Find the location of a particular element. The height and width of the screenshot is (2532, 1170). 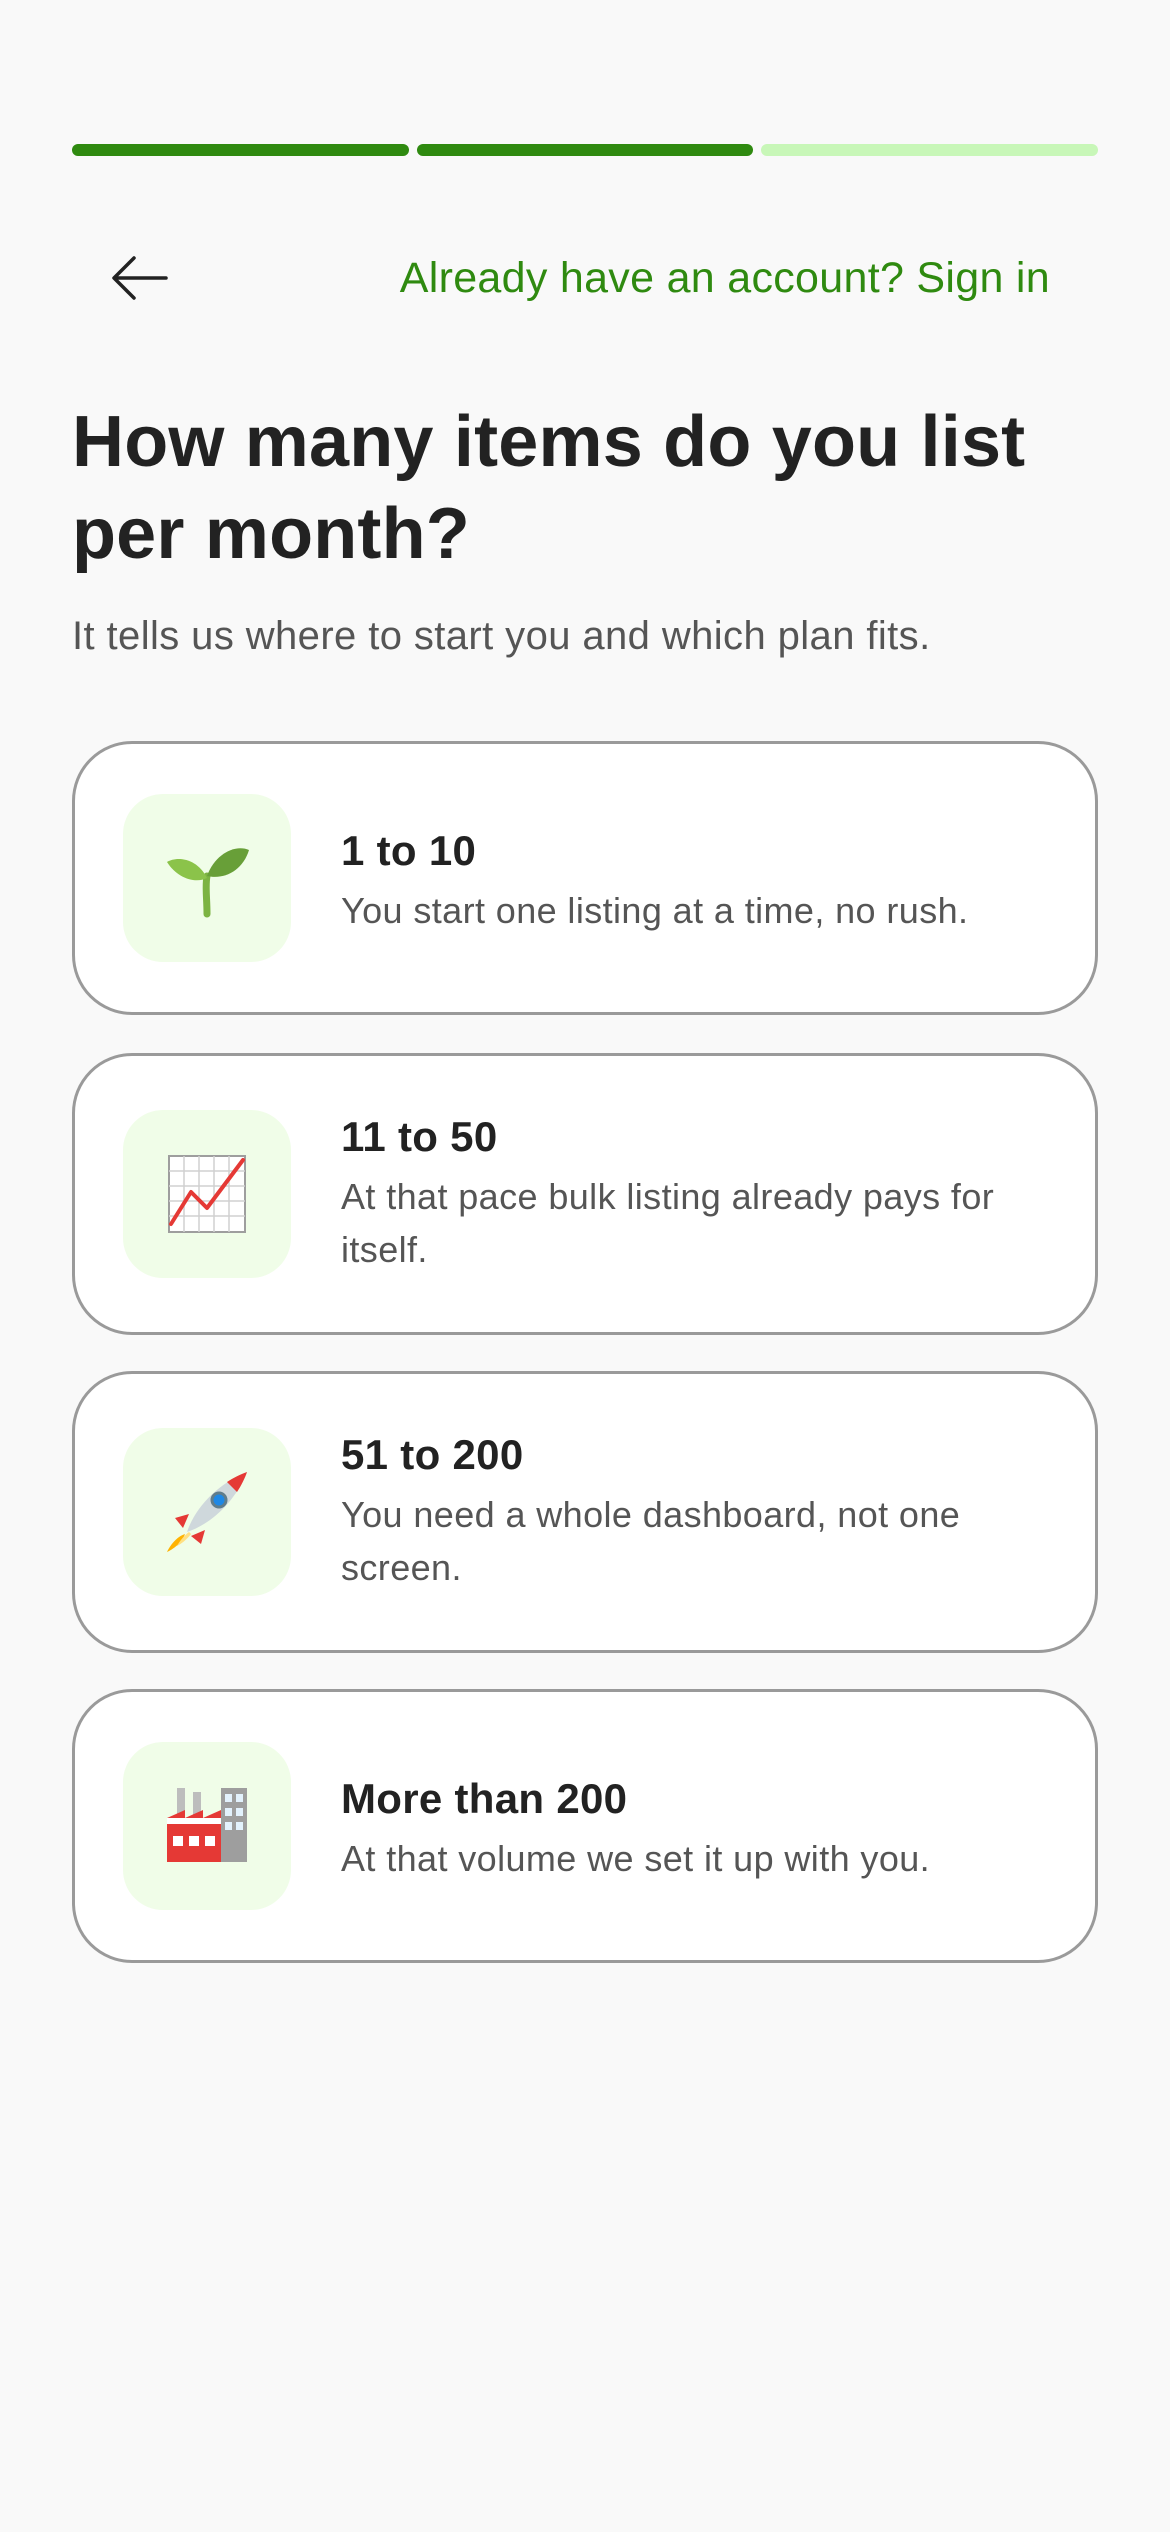

top-bar: Already have an account? Sign in is located at coordinates (585, 282).